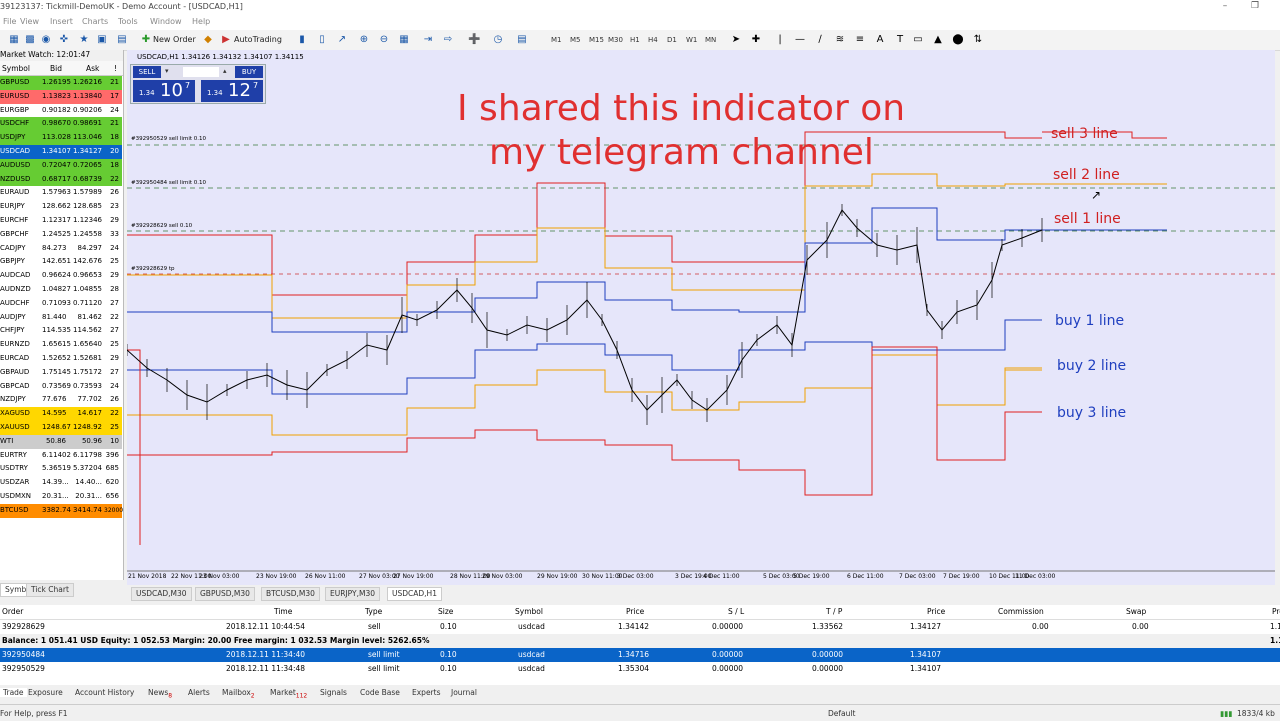 This screenshot has height=721, width=1280. I want to click on chart-tab-usdcad-m30: USDCAD,M30, so click(161, 594).